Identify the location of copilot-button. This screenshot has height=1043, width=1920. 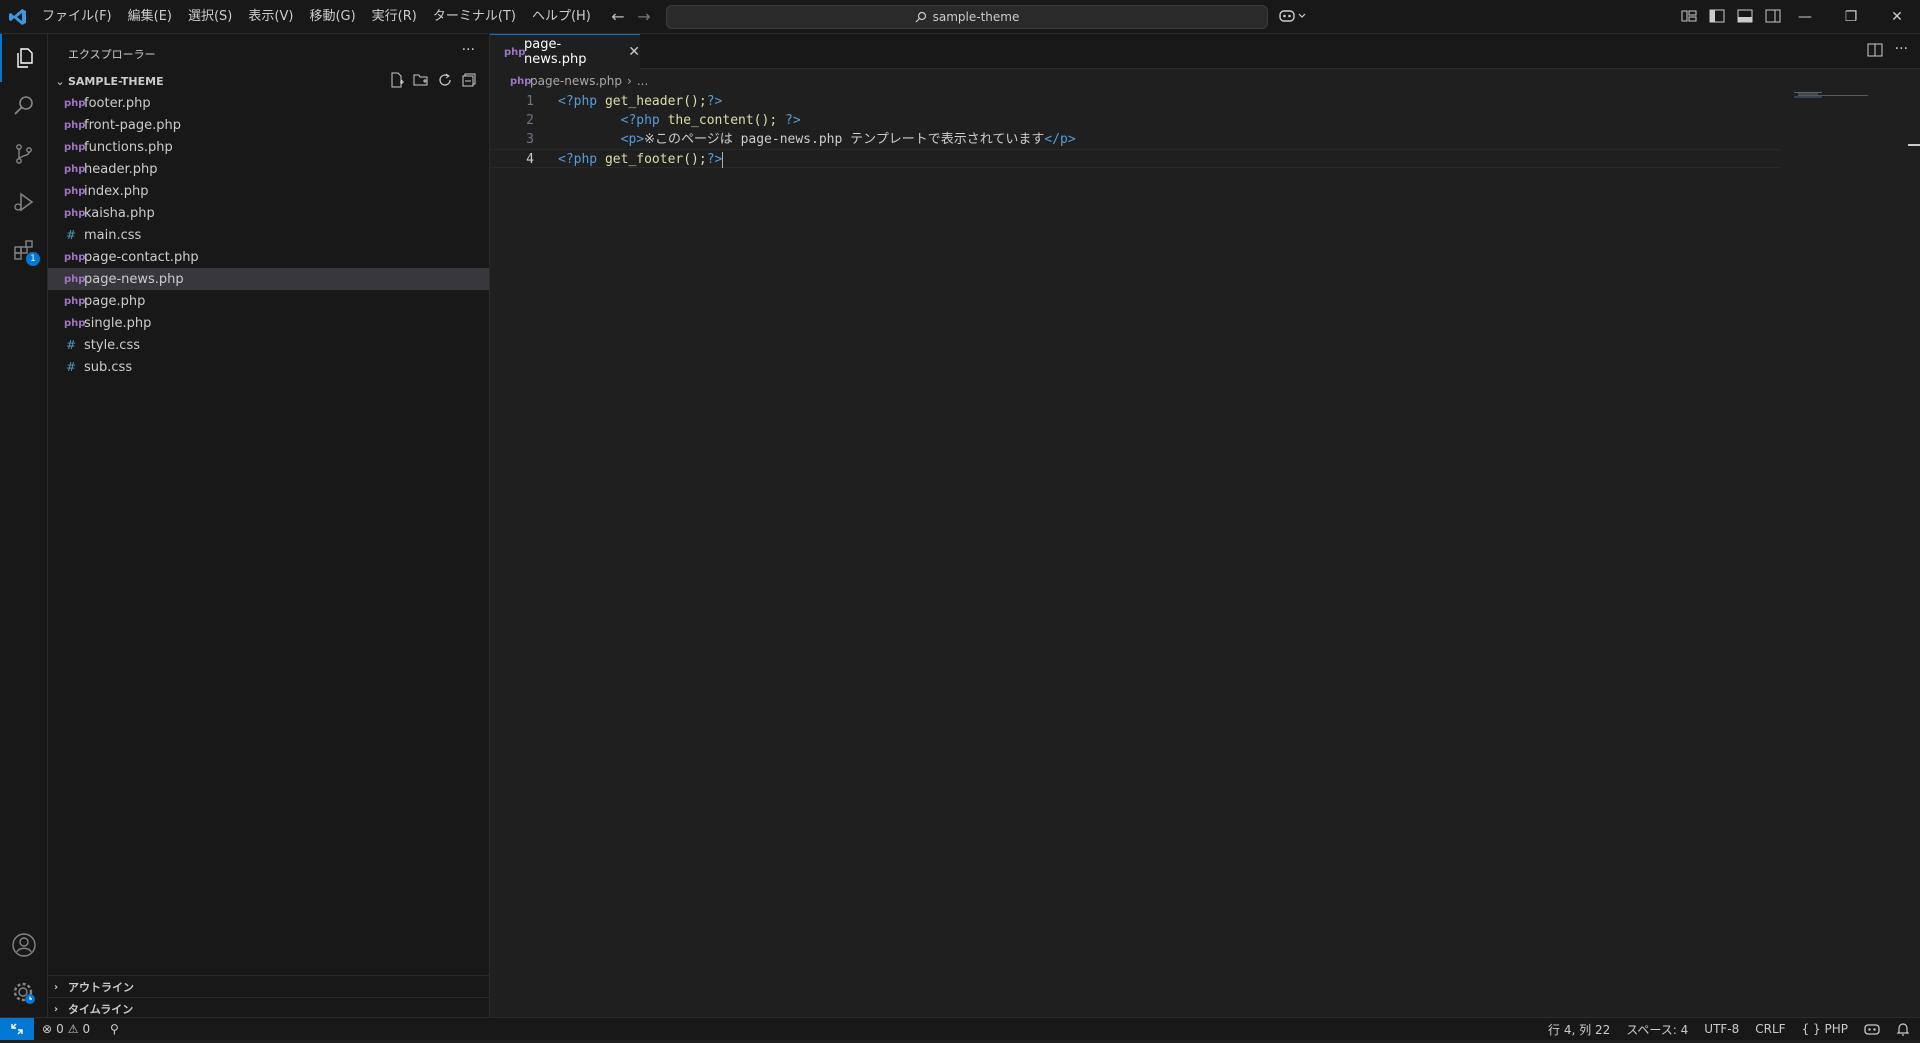
(1295, 17).